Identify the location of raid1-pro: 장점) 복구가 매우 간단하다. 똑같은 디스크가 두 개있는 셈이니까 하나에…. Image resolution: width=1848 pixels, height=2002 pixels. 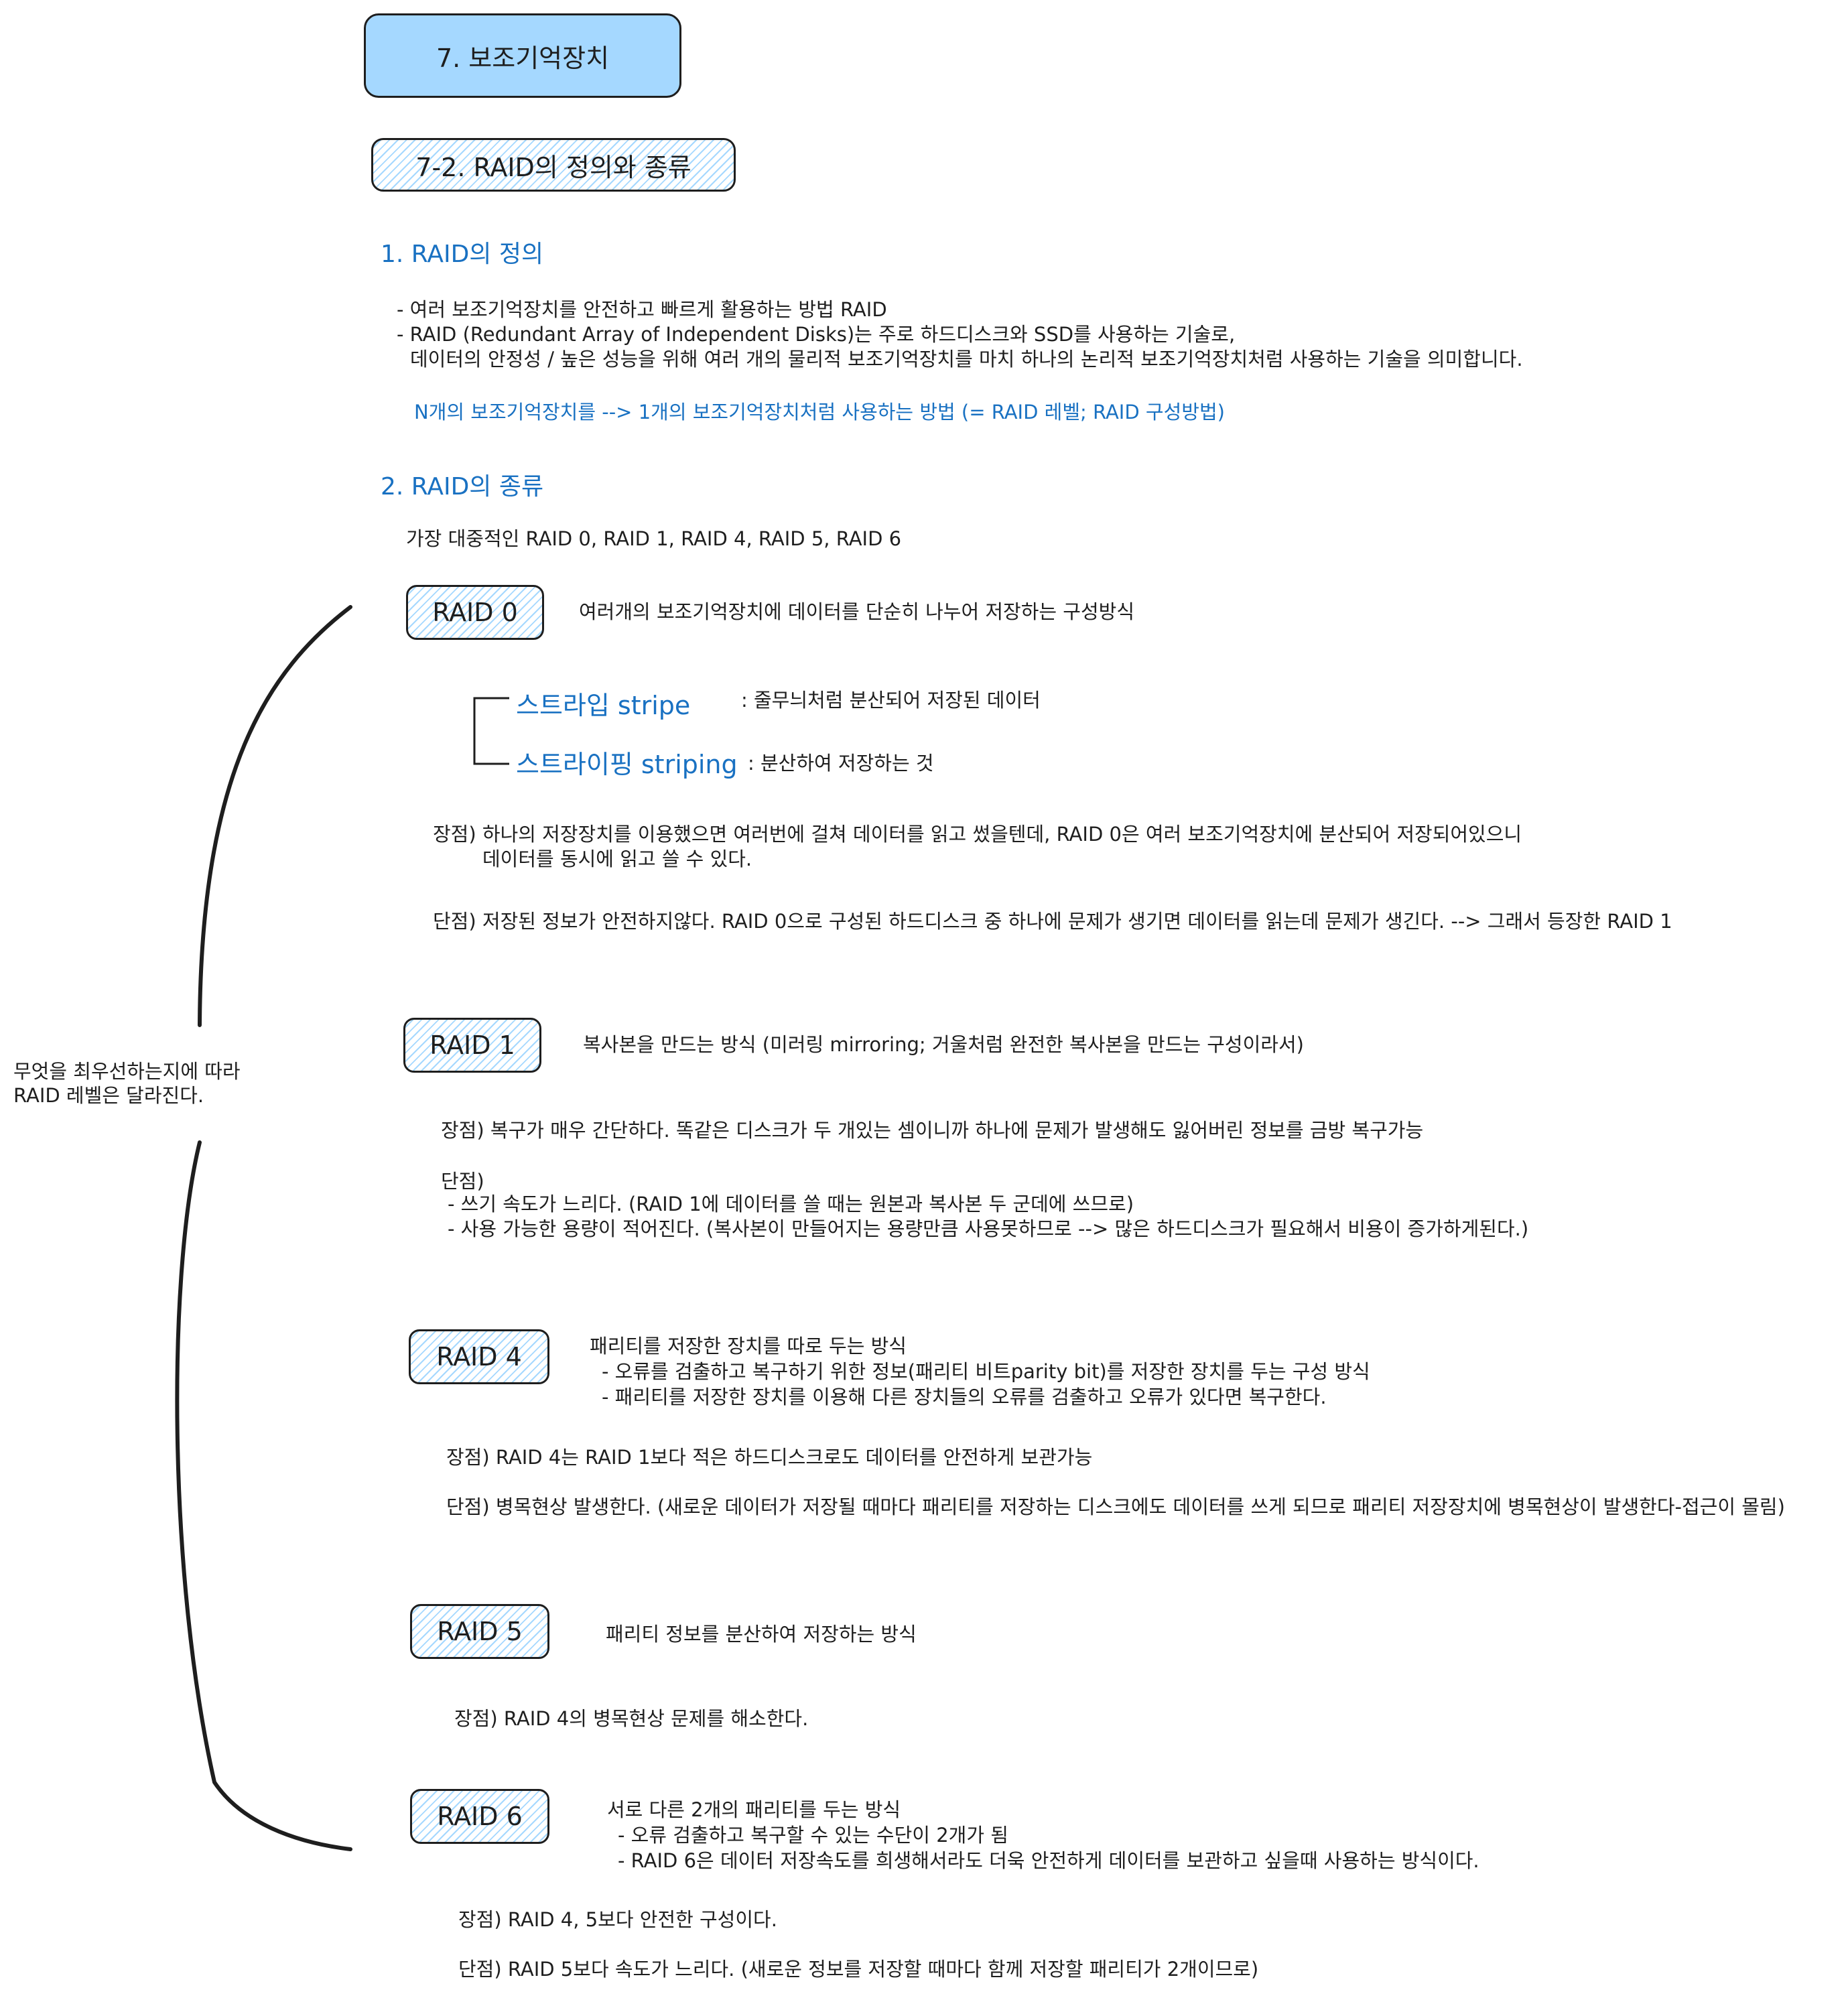
(932, 1130).